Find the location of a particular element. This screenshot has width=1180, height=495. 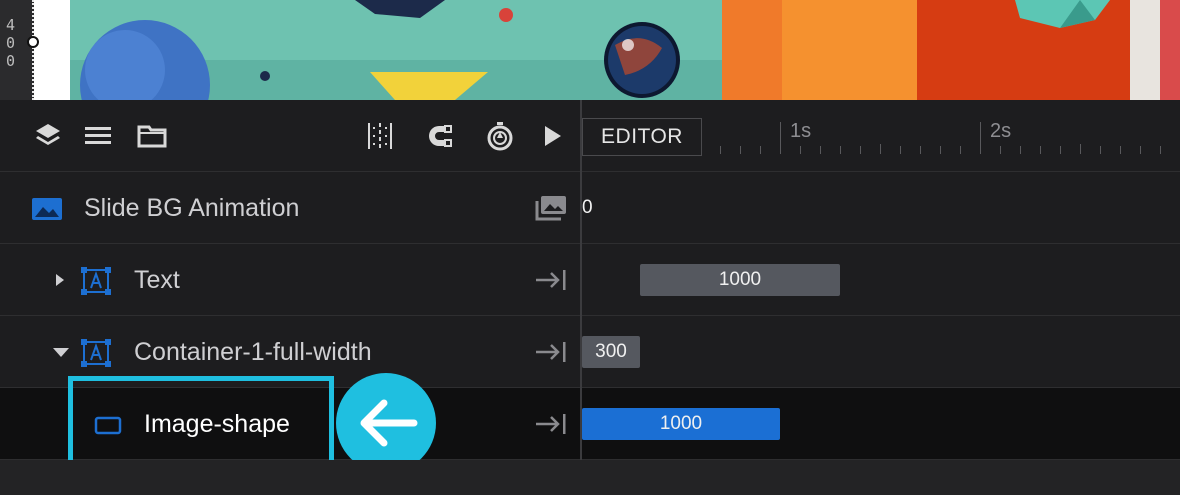

callout-arrow-badge is located at coordinates (386, 423).